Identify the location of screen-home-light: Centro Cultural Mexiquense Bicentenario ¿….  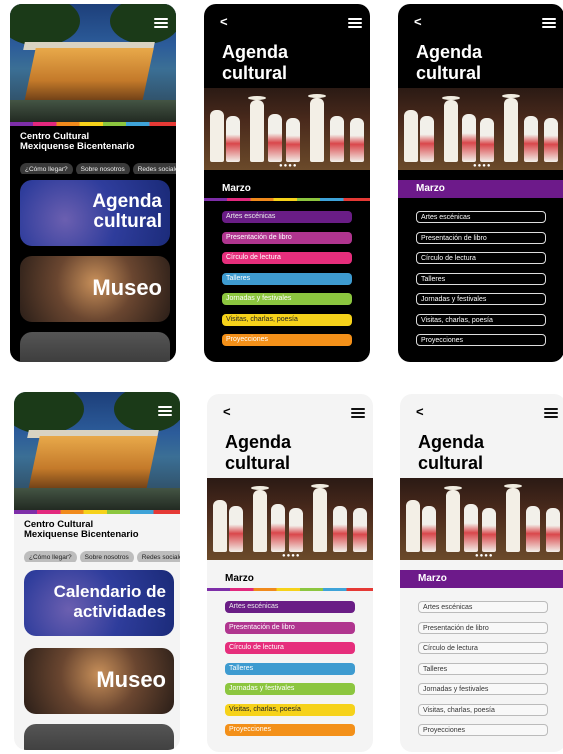
(97, 571).